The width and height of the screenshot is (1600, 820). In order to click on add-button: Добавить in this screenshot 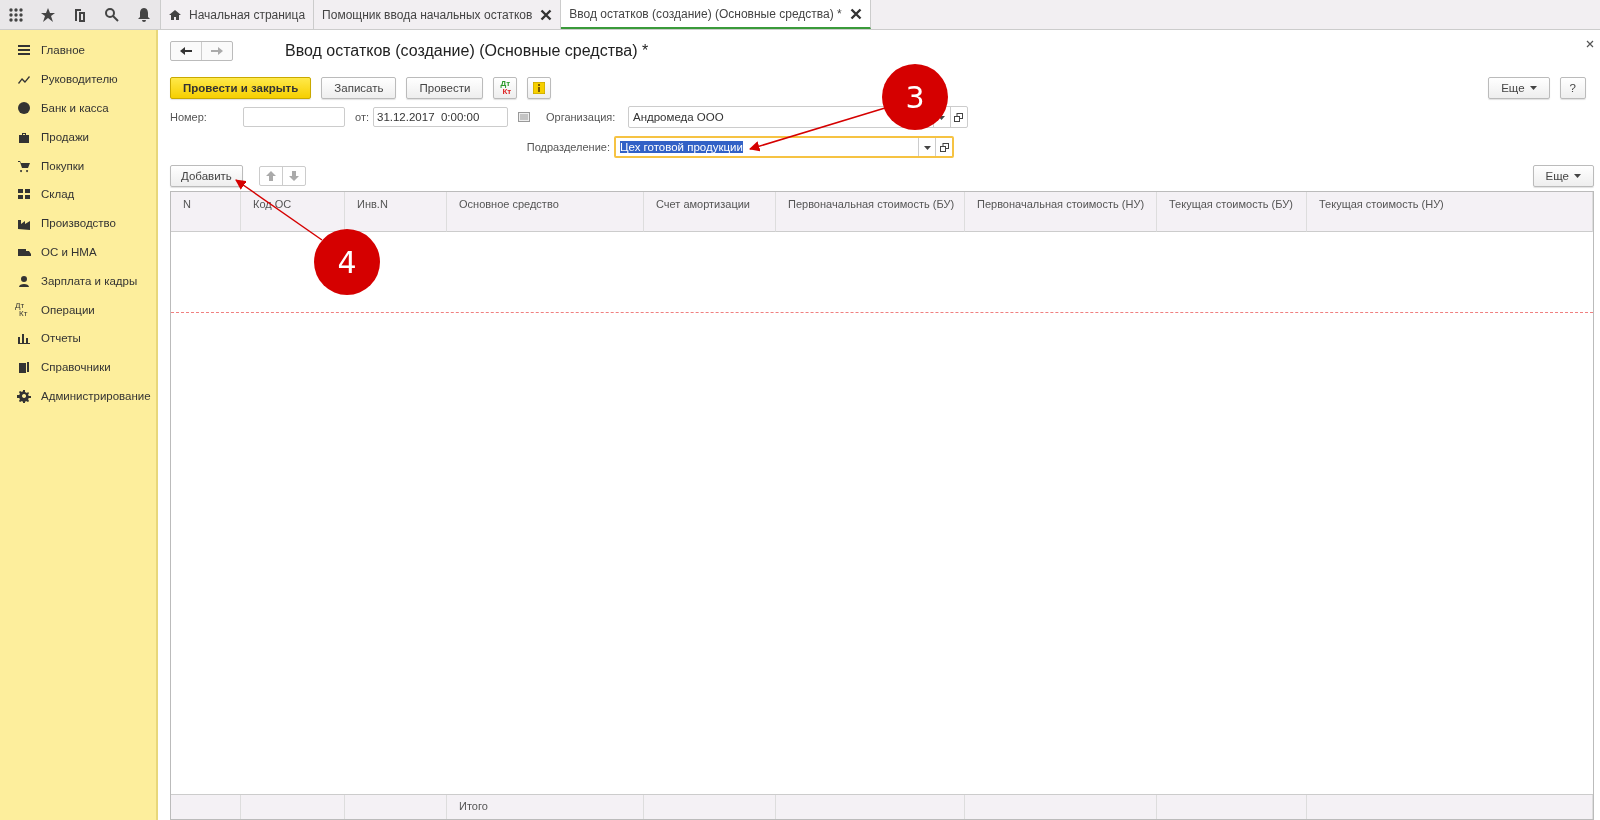, I will do `click(206, 176)`.